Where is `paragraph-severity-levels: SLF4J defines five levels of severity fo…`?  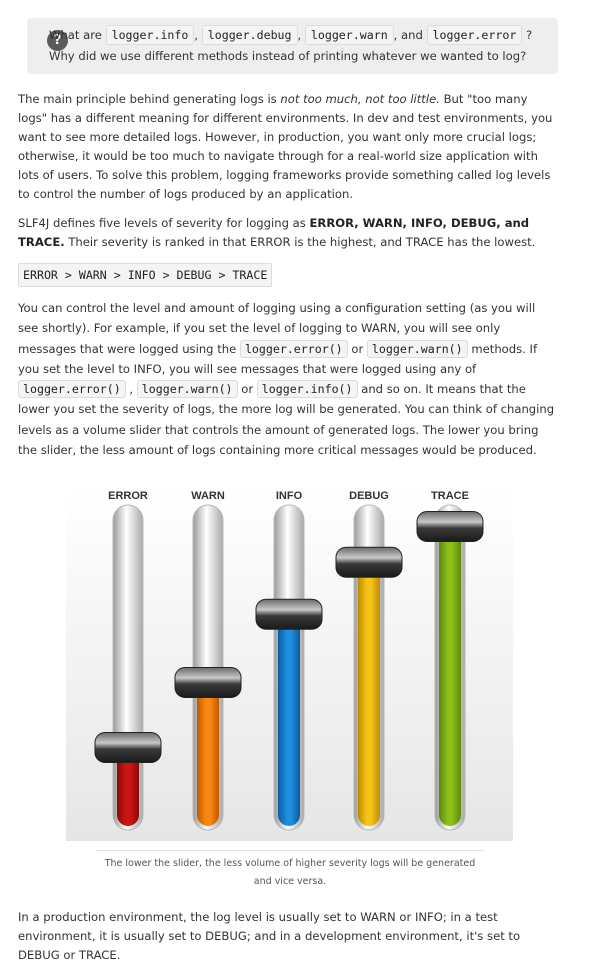
paragraph-severity-levels: SLF4J defines five levels of severity fo… is located at coordinates (277, 232).